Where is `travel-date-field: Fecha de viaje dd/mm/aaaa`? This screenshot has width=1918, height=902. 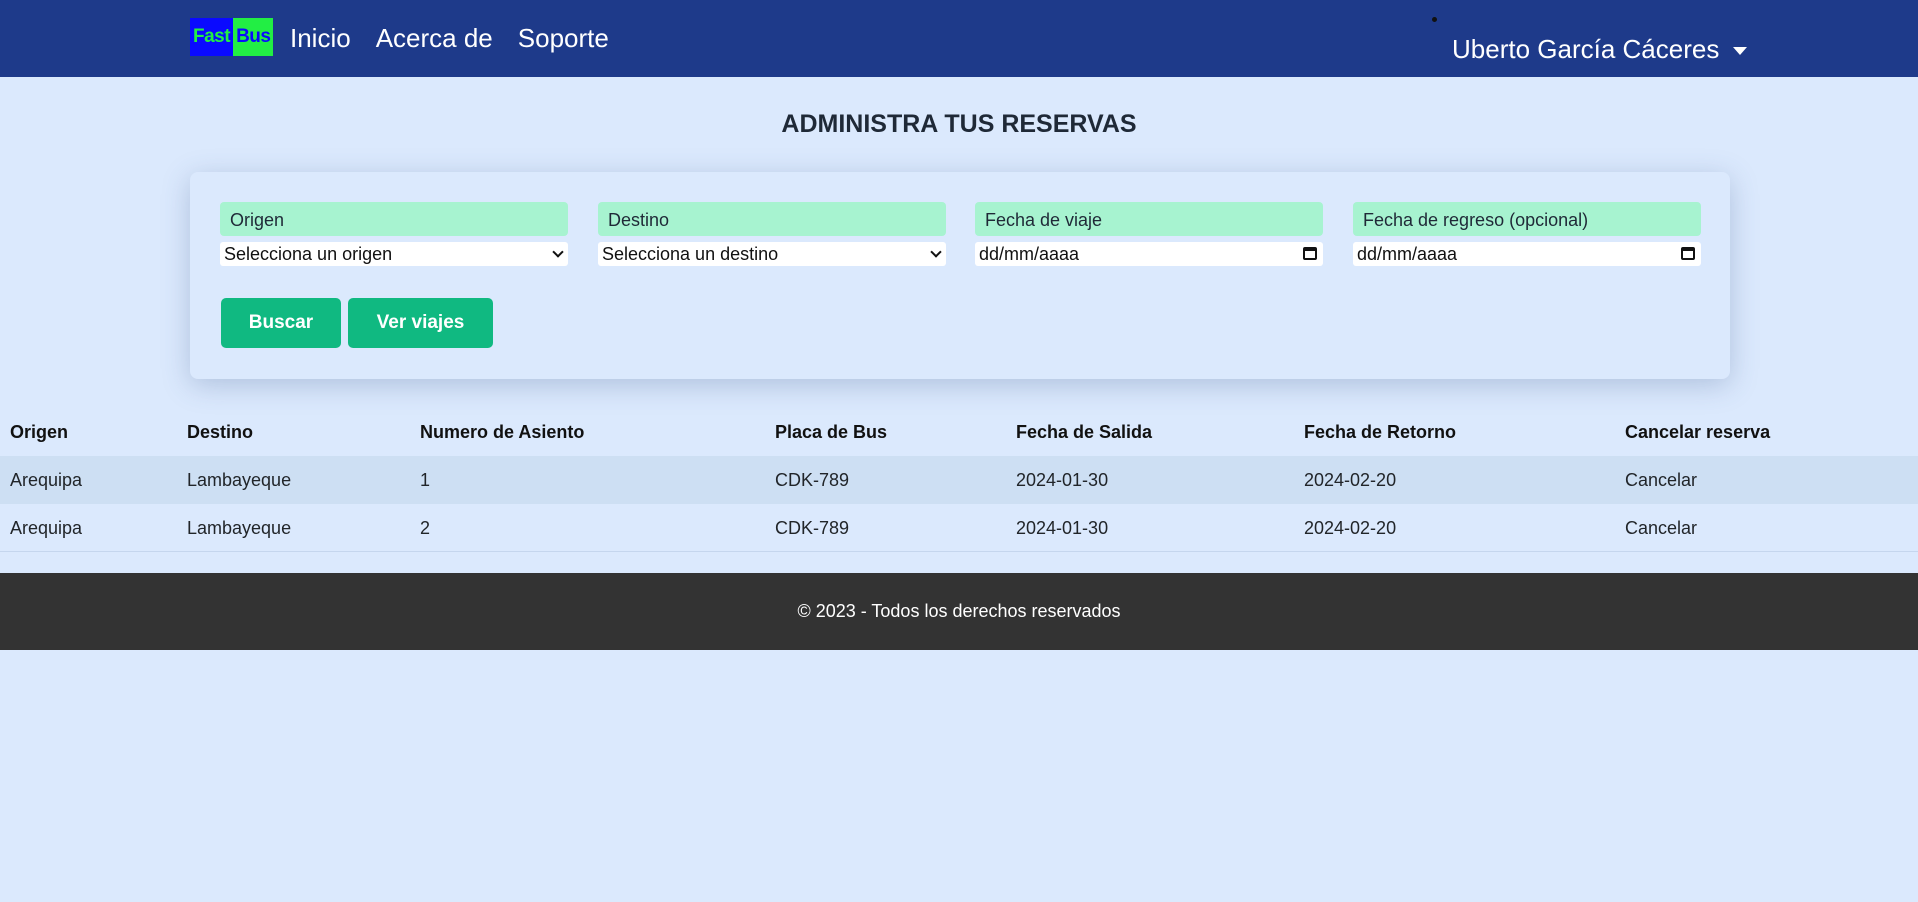
travel-date-field: Fecha de viaje dd/mm/aaaa is located at coordinates (1149, 234).